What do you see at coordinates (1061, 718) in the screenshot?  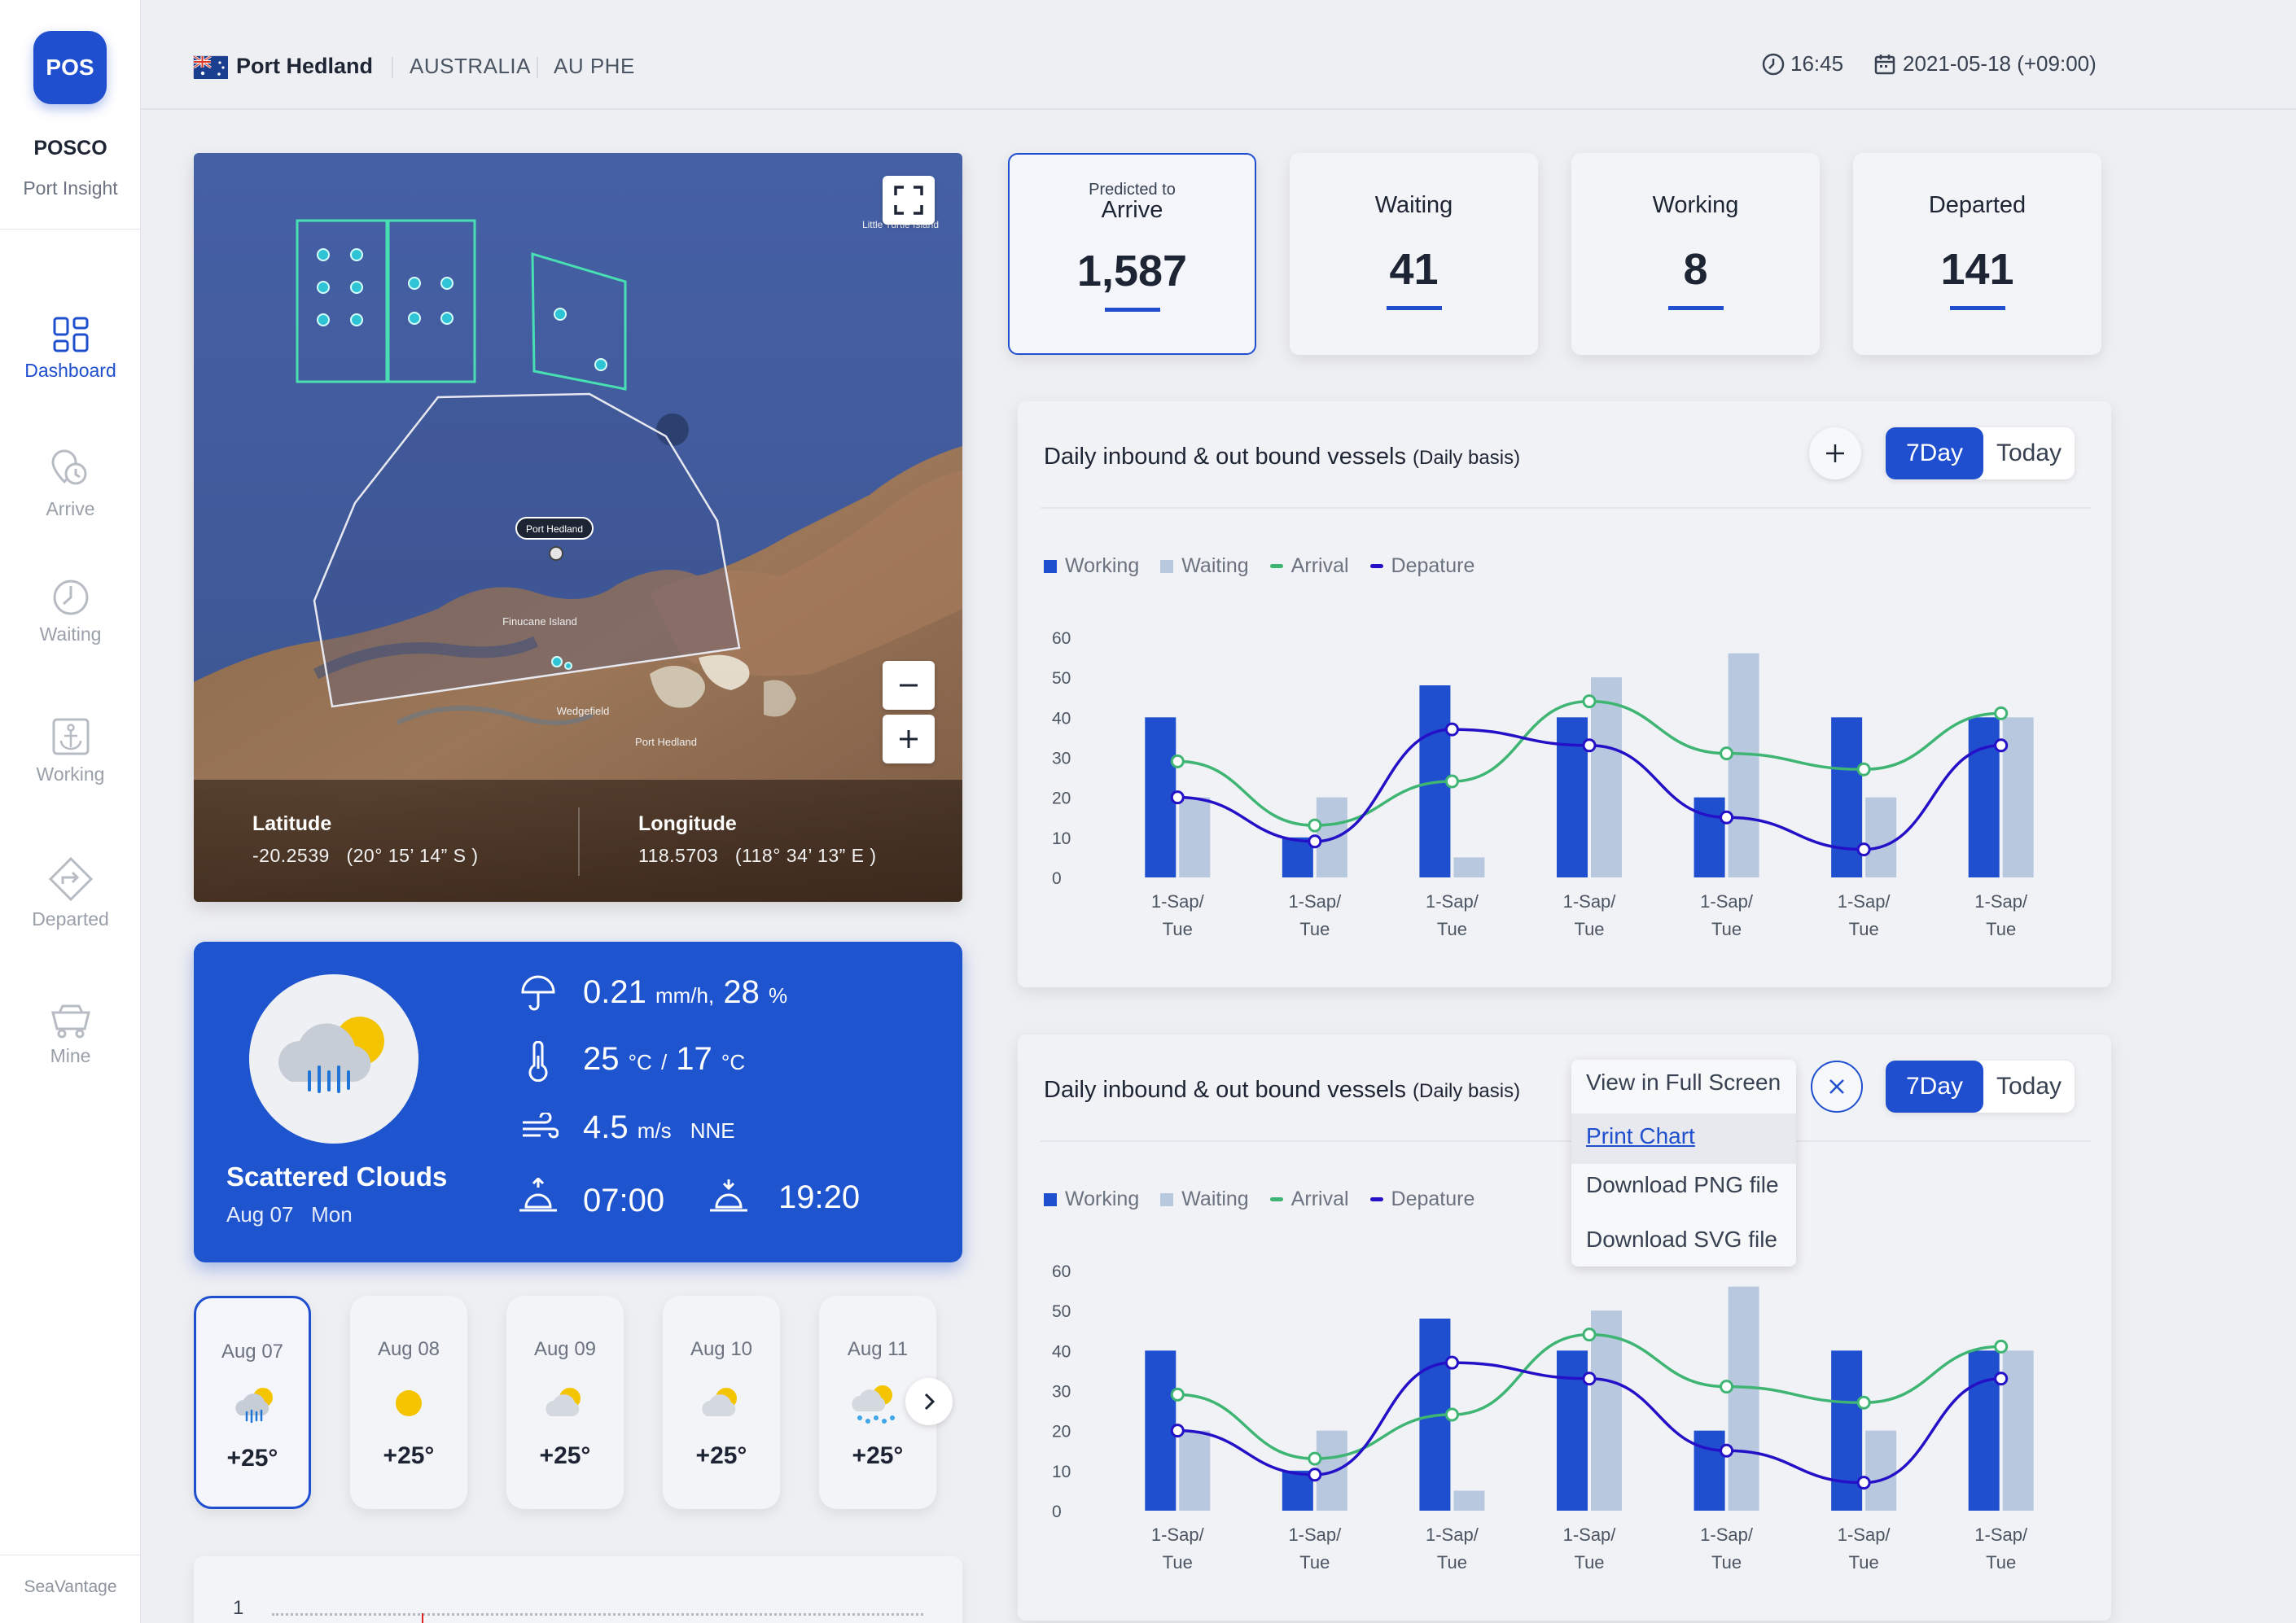 I see `y-tick-label: 40` at bounding box center [1061, 718].